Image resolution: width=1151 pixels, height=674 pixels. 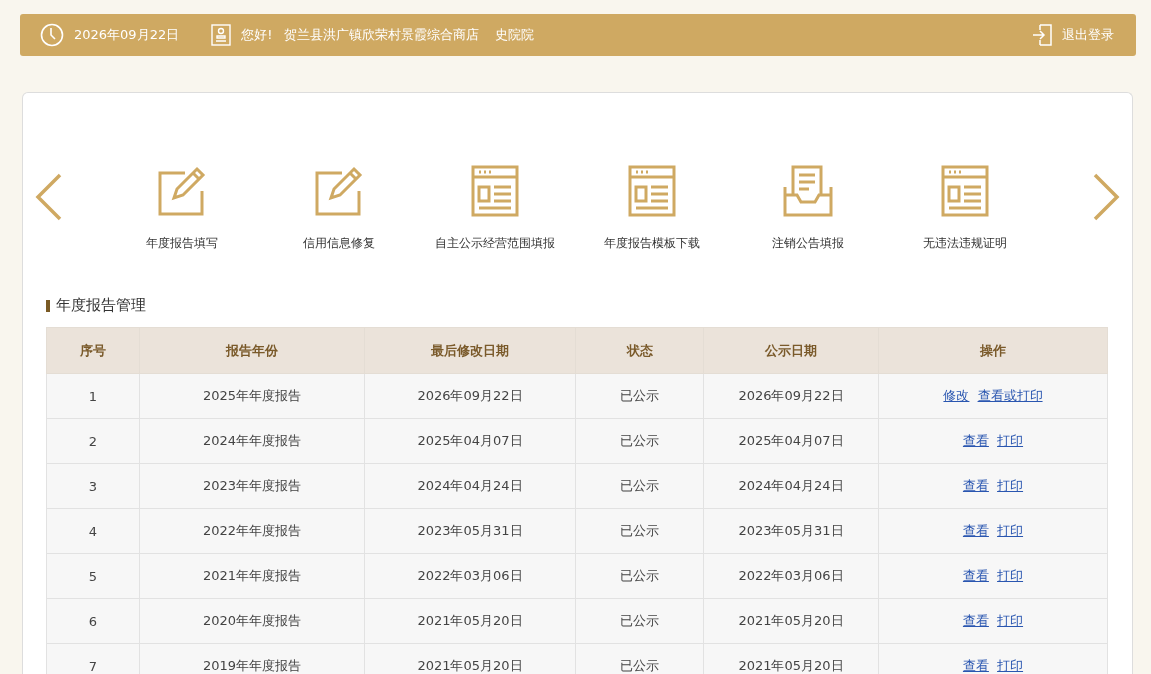 I want to click on shortcut-item: 年度报告填写, so click(x=182, y=208).